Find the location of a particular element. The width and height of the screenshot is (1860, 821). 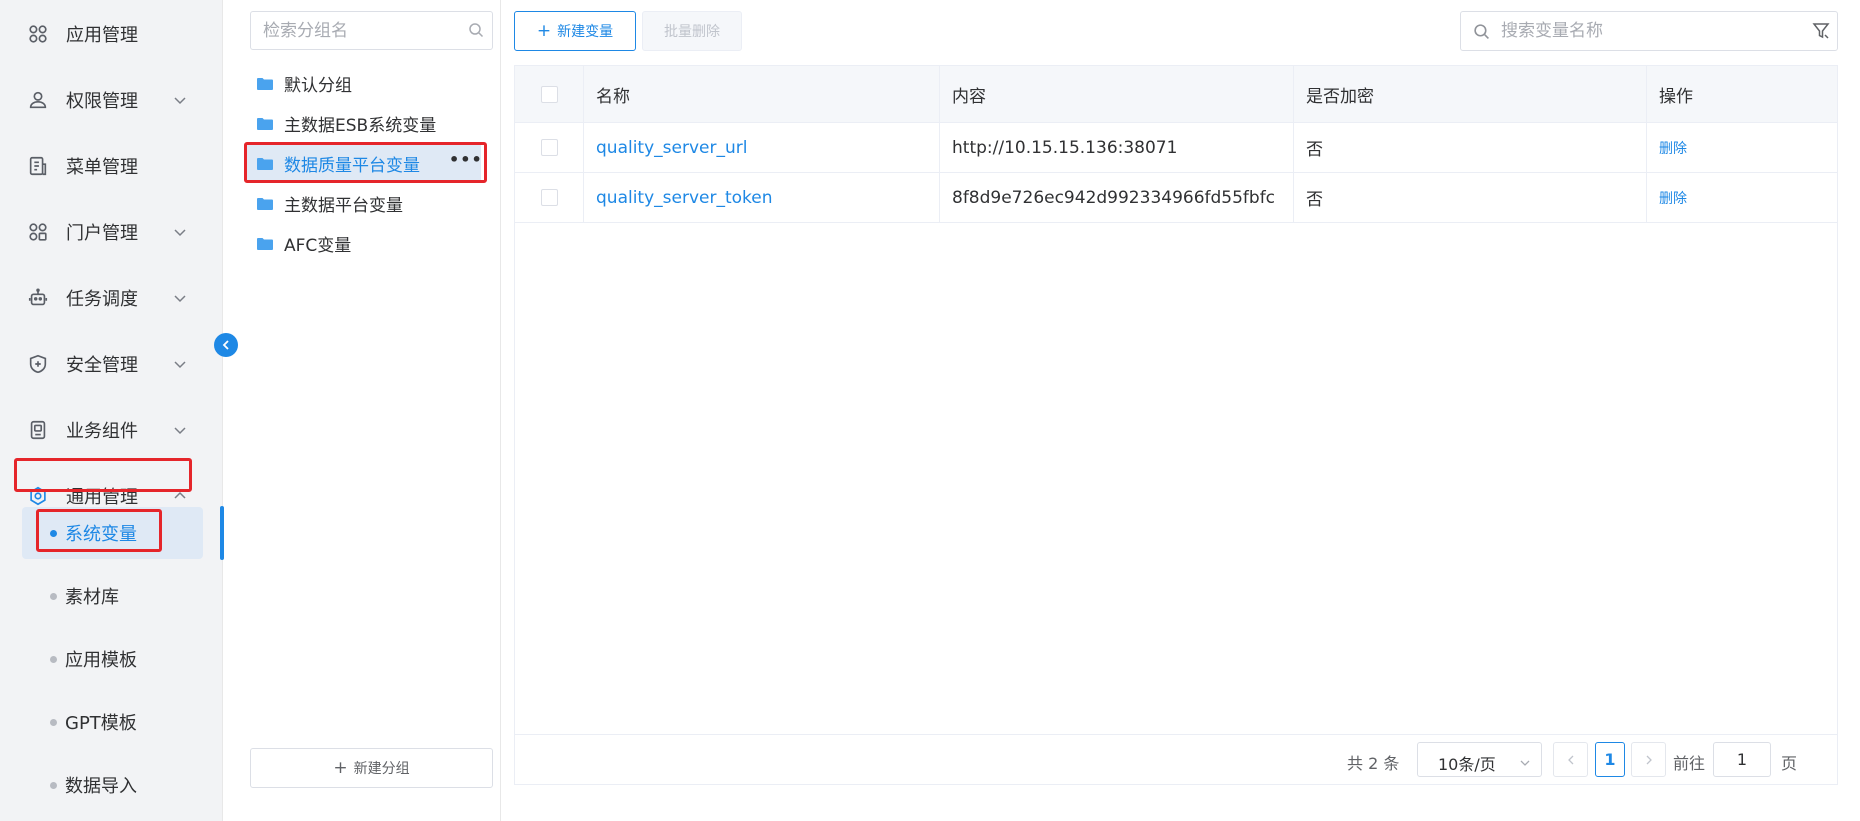

group-item: AFC变量 is located at coordinates (363, 243).